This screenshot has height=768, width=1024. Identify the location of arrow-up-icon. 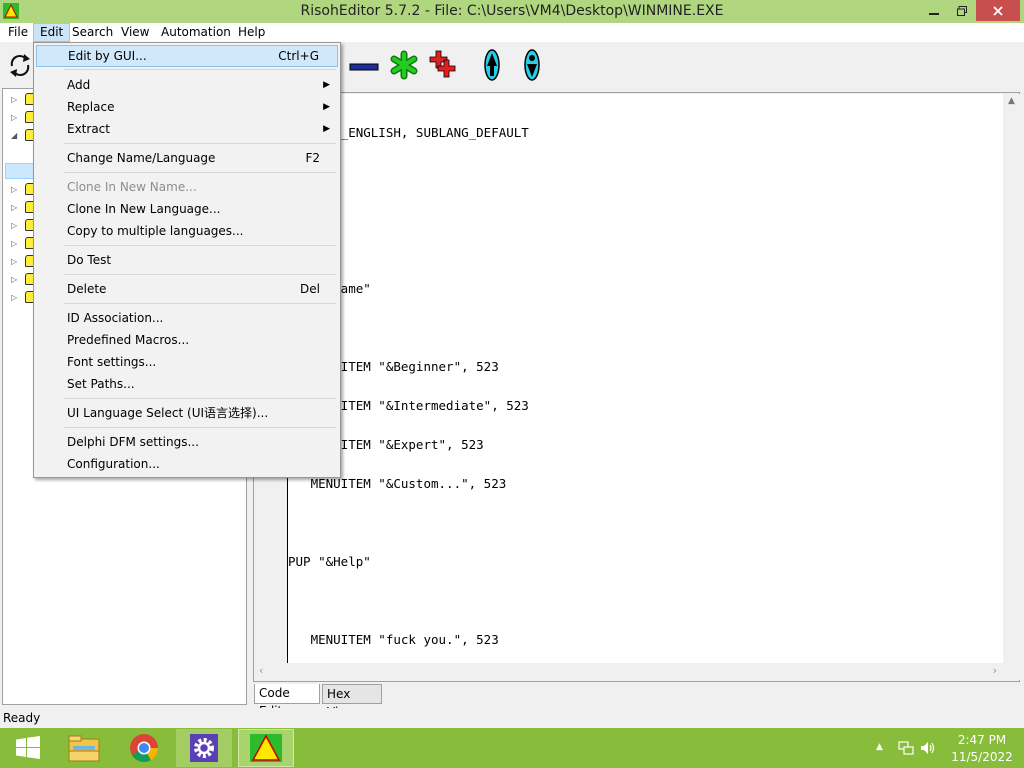
(492, 65).